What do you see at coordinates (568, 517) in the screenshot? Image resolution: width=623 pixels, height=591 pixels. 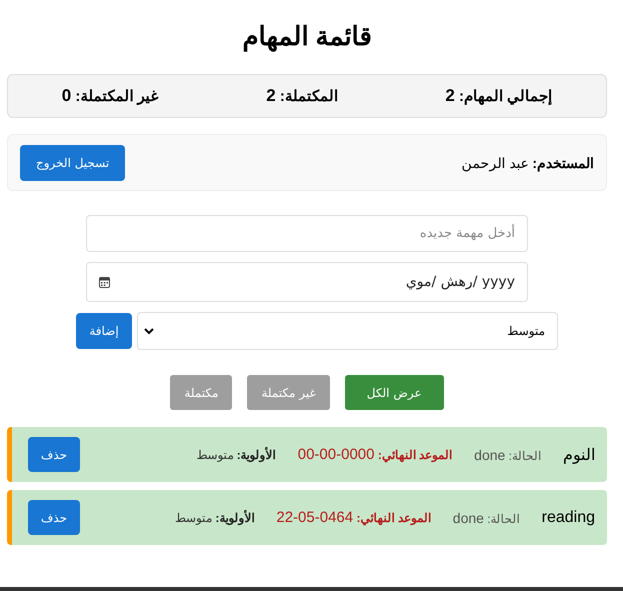 I see `task-title: reading` at bounding box center [568, 517].